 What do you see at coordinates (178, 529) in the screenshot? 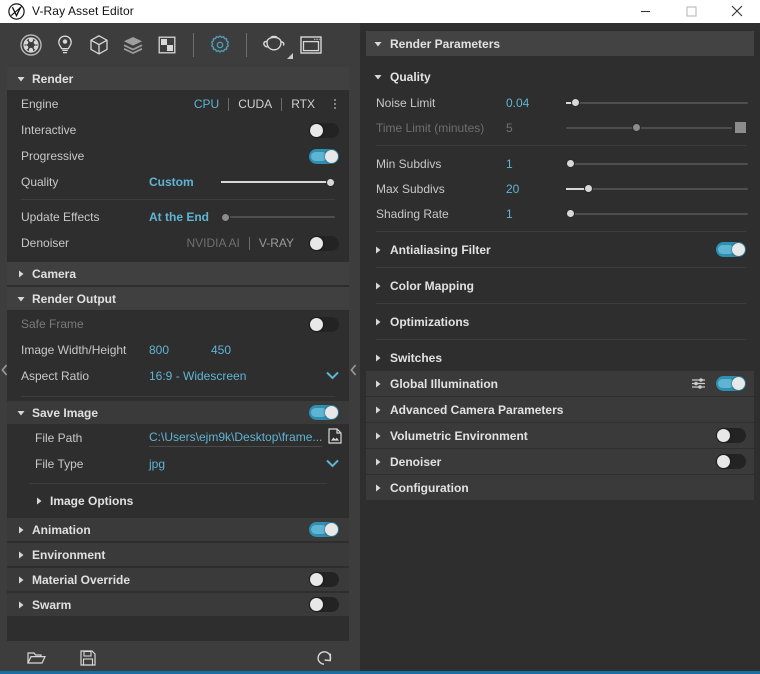
I see `section-header-animation: Animation` at bounding box center [178, 529].